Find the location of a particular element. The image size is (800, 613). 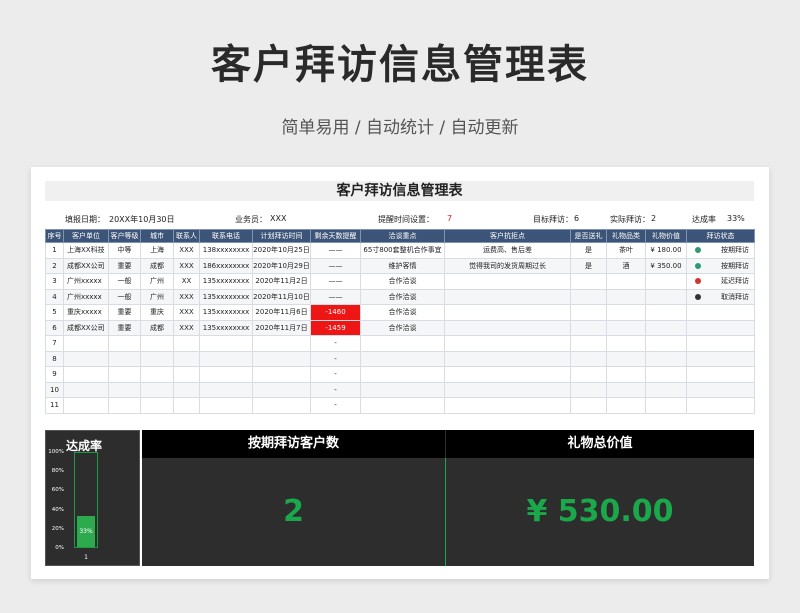

column-header: 是否送礼 is located at coordinates (588, 236).